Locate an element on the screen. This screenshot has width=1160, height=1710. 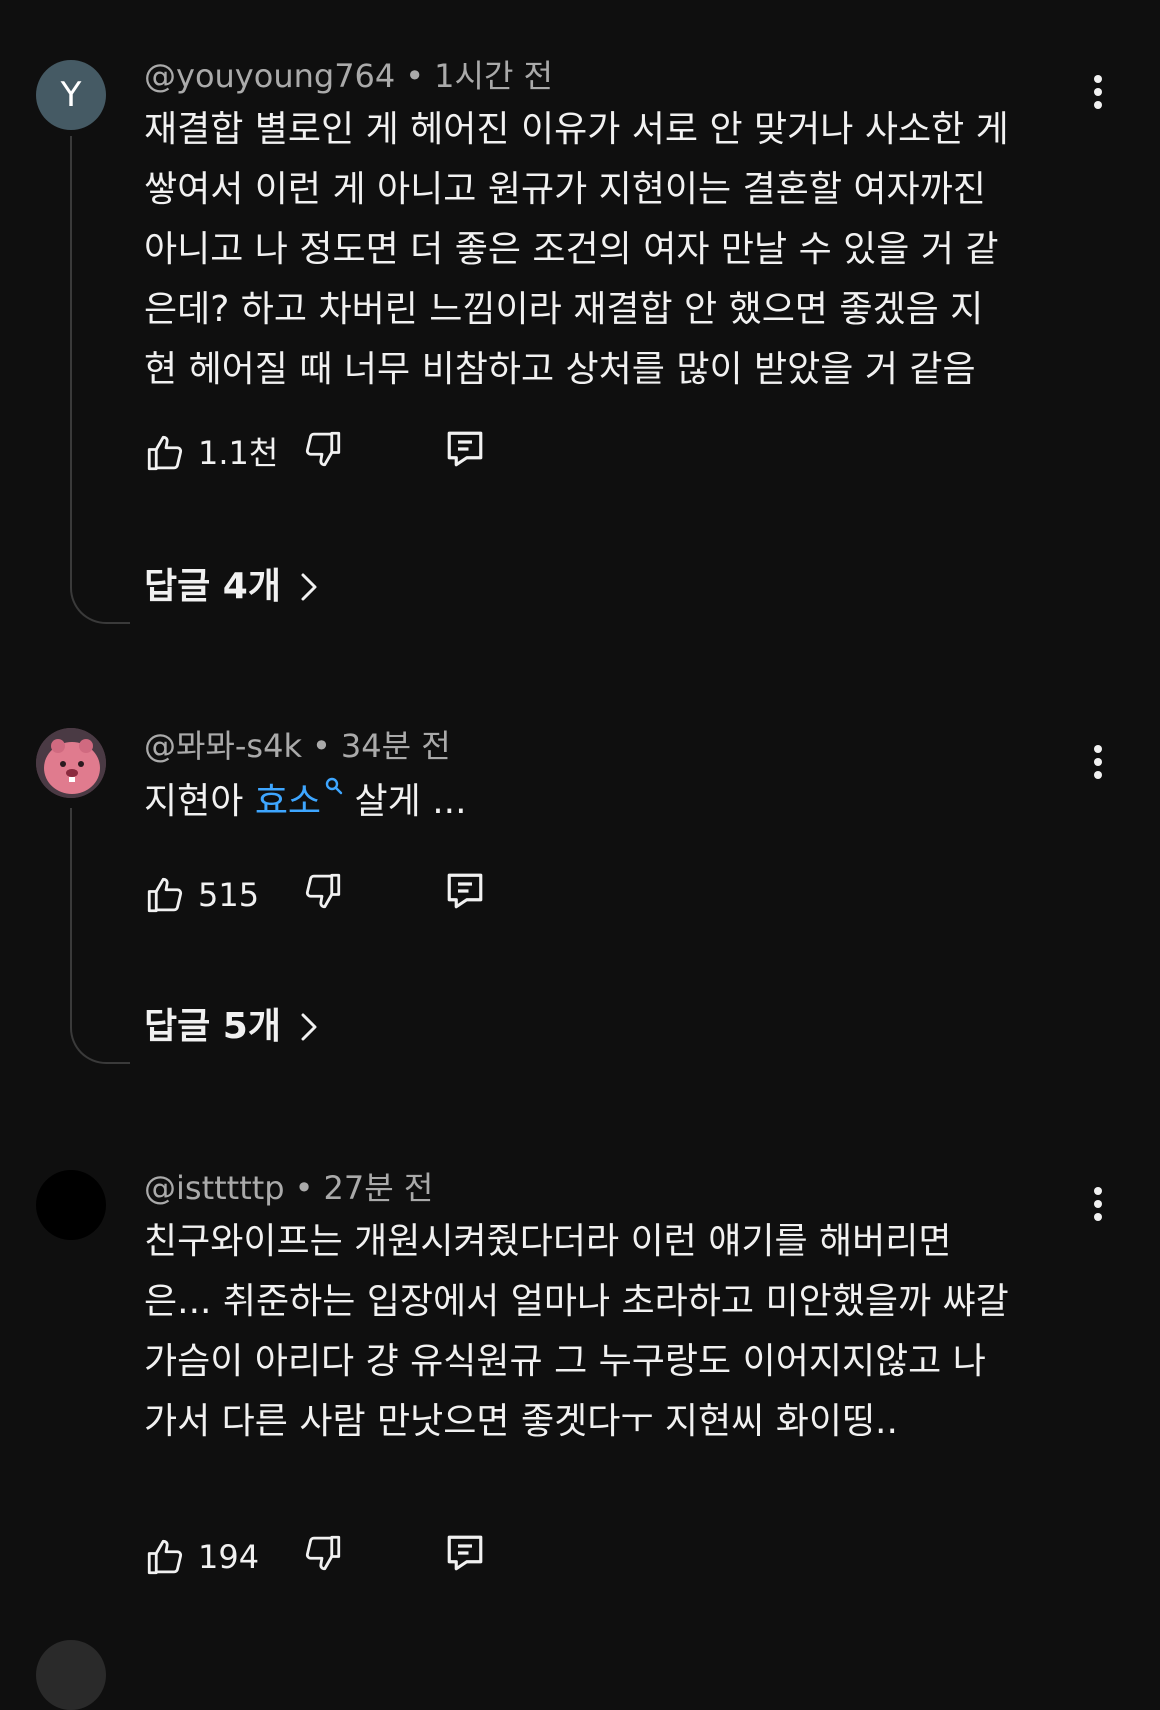
avatar-image is located at coordinates (71, 763).